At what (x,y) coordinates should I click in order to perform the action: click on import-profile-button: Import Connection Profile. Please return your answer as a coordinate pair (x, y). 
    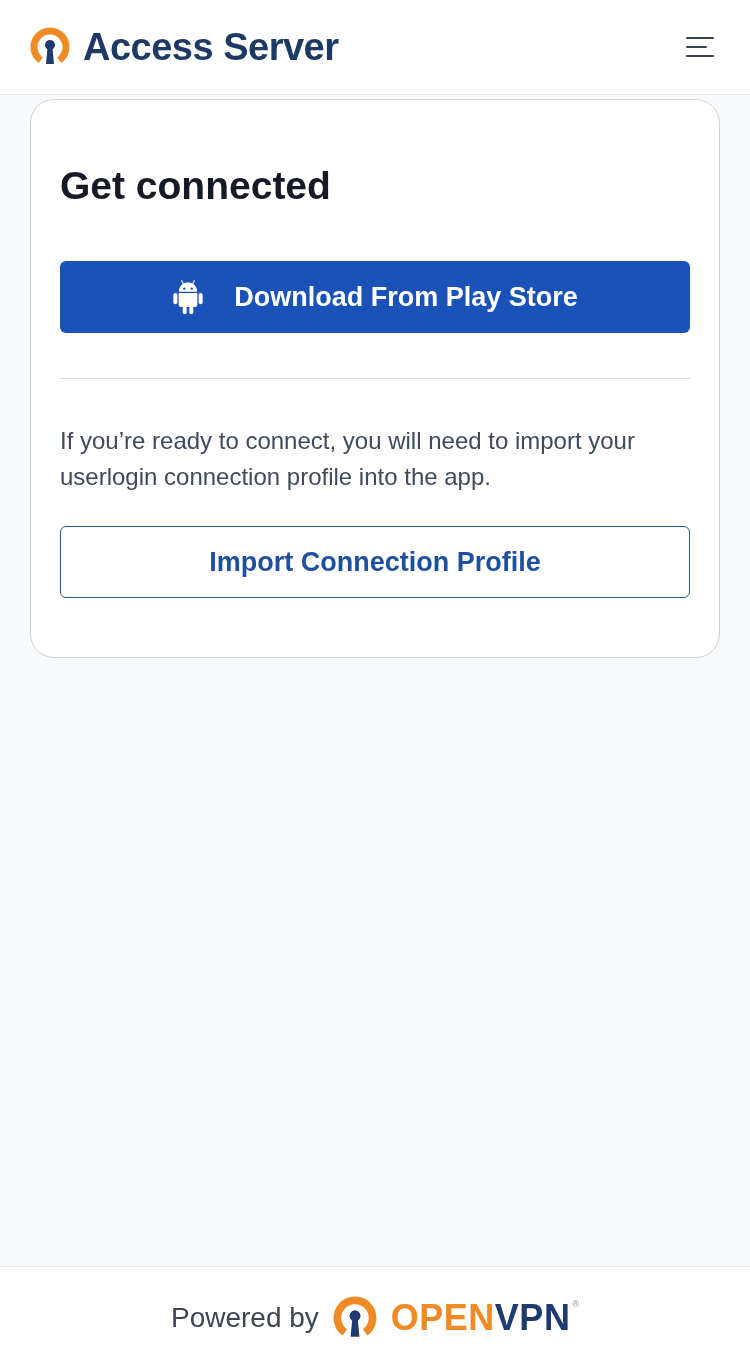
    Looking at the image, I should click on (375, 562).